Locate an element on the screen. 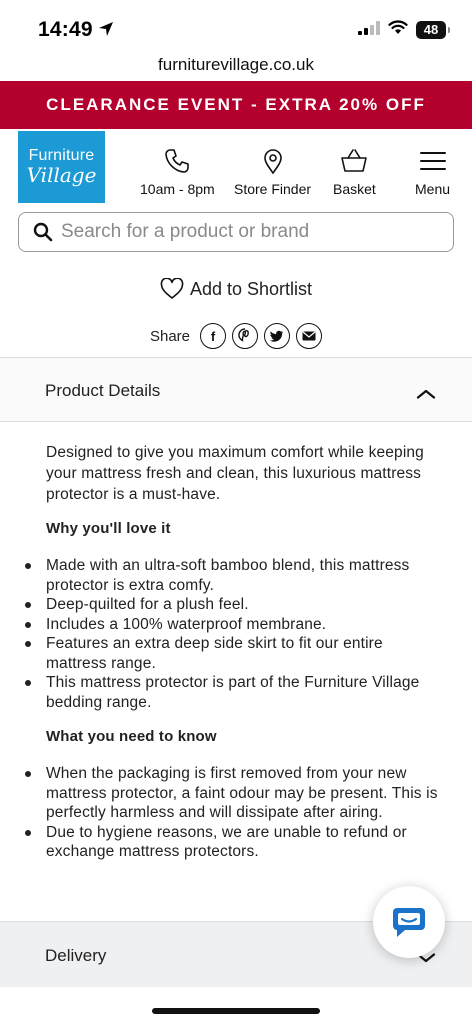 The height and width of the screenshot is (1024, 472). twitter-icon is located at coordinates (277, 336).